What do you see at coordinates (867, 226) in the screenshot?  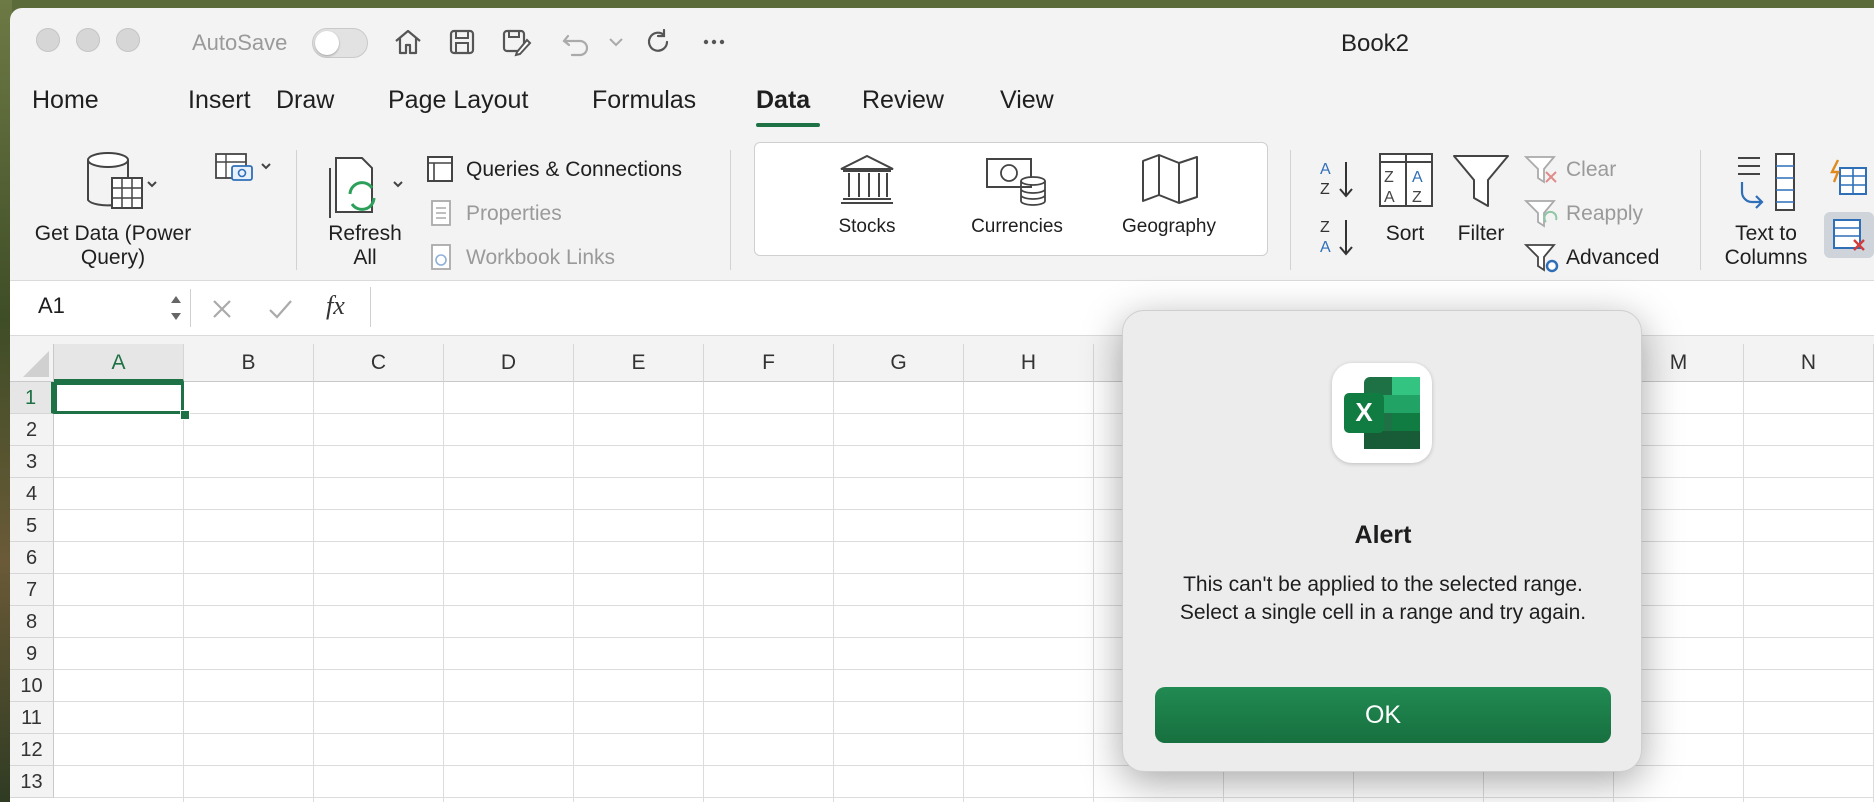 I see `stocks-label: Stocks` at bounding box center [867, 226].